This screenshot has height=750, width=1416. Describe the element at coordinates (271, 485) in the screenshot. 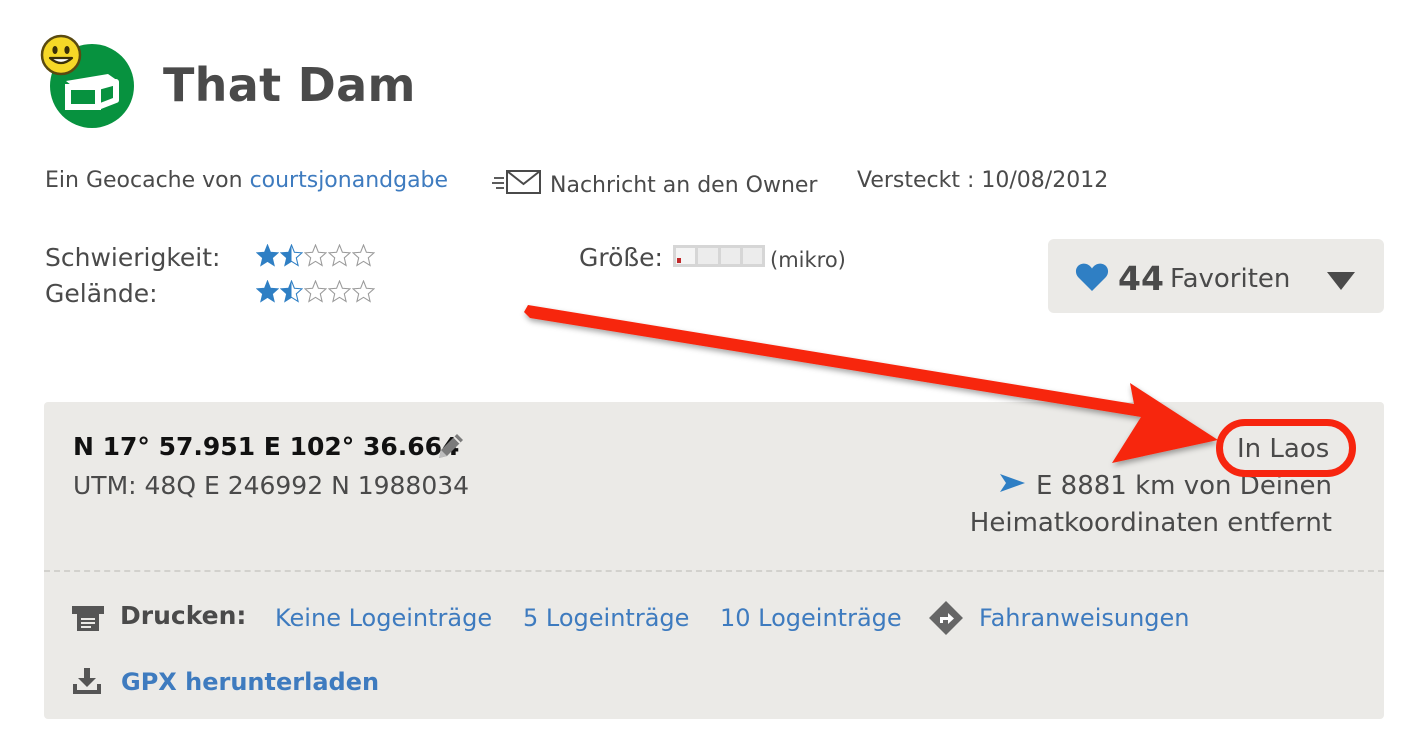

I see `utm-coordinates: UTM: 48Q E 246992 N 1988034` at that location.